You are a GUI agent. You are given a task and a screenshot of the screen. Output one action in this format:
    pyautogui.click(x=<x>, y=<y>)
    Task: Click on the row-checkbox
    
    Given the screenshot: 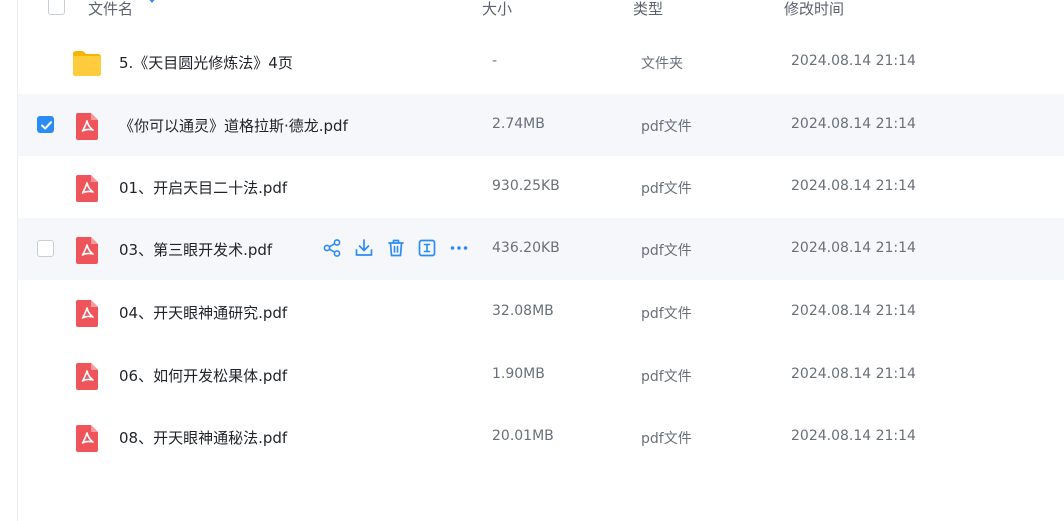 What is the action you would take?
    pyautogui.click(x=45, y=248)
    